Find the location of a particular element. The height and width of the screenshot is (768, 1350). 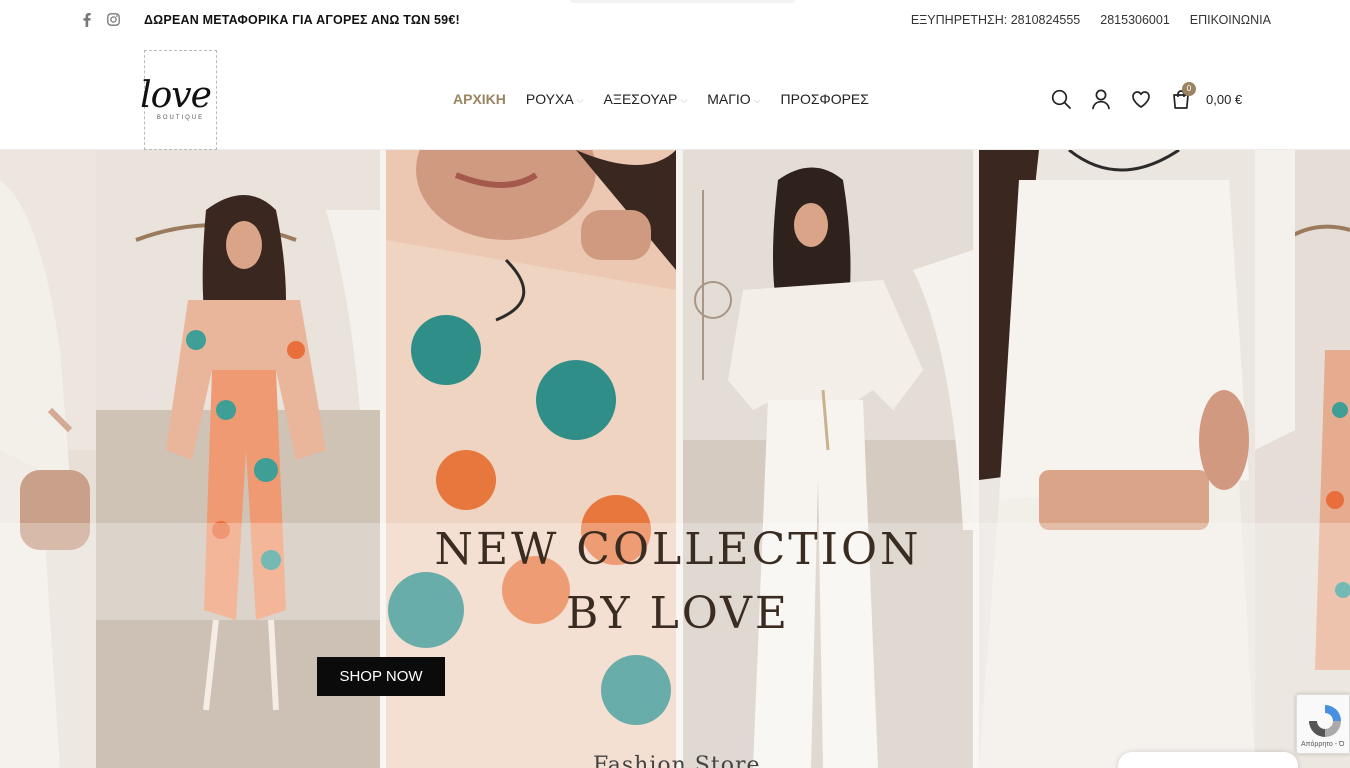

recaptcha-icon is located at coordinates (1325, 721).